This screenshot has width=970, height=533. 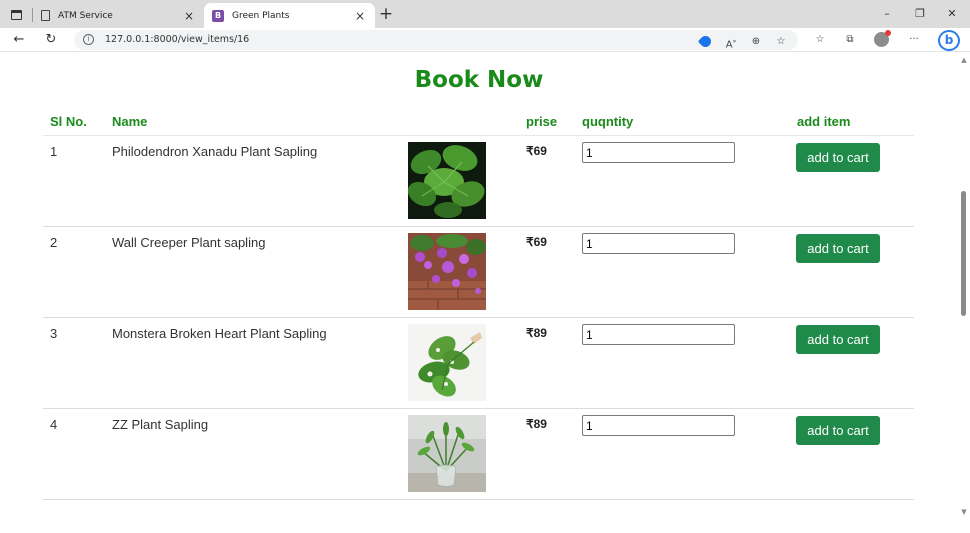 What do you see at coordinates (914, 40) in the screenshot?
I see `more-options-icon: ···` at bounding box center [914, 40].